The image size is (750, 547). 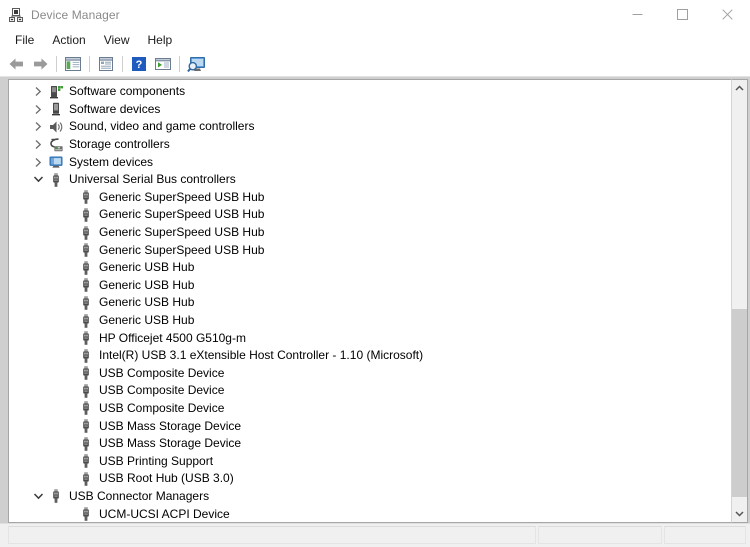 I want to click on tree-row: USB Connector Managers, so click(x=370, y=497).